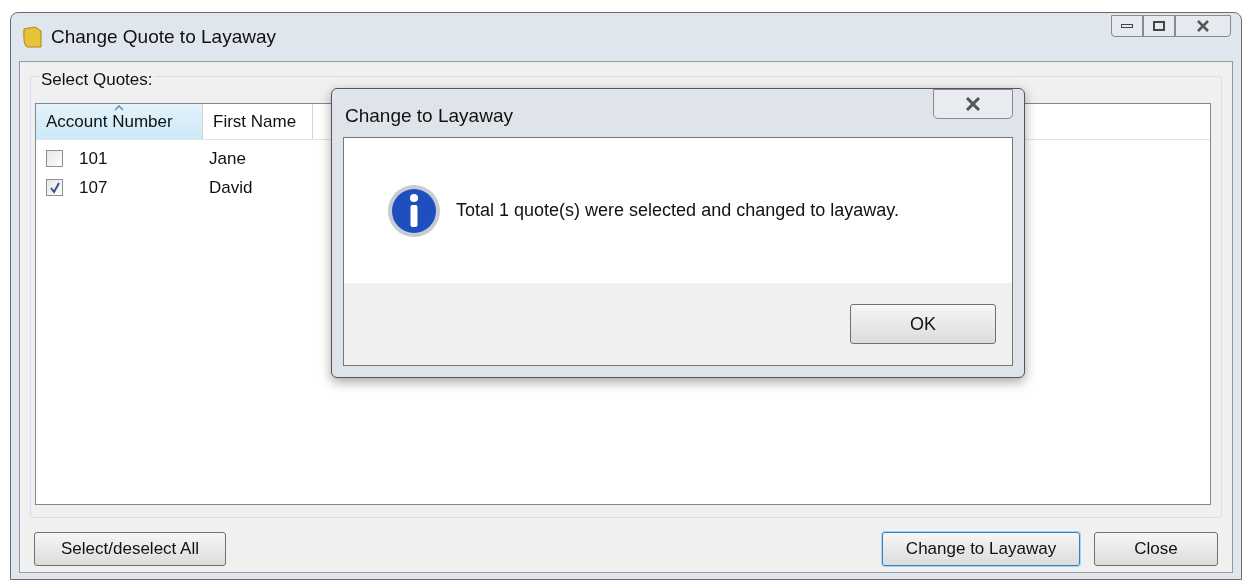 Image resolution: width=1246 pixels, height=582 pixels. Describe the element at coordinates (981, 549) in the screenshot. I see `change-to-layaway-button: Change to Layaway` at that location.